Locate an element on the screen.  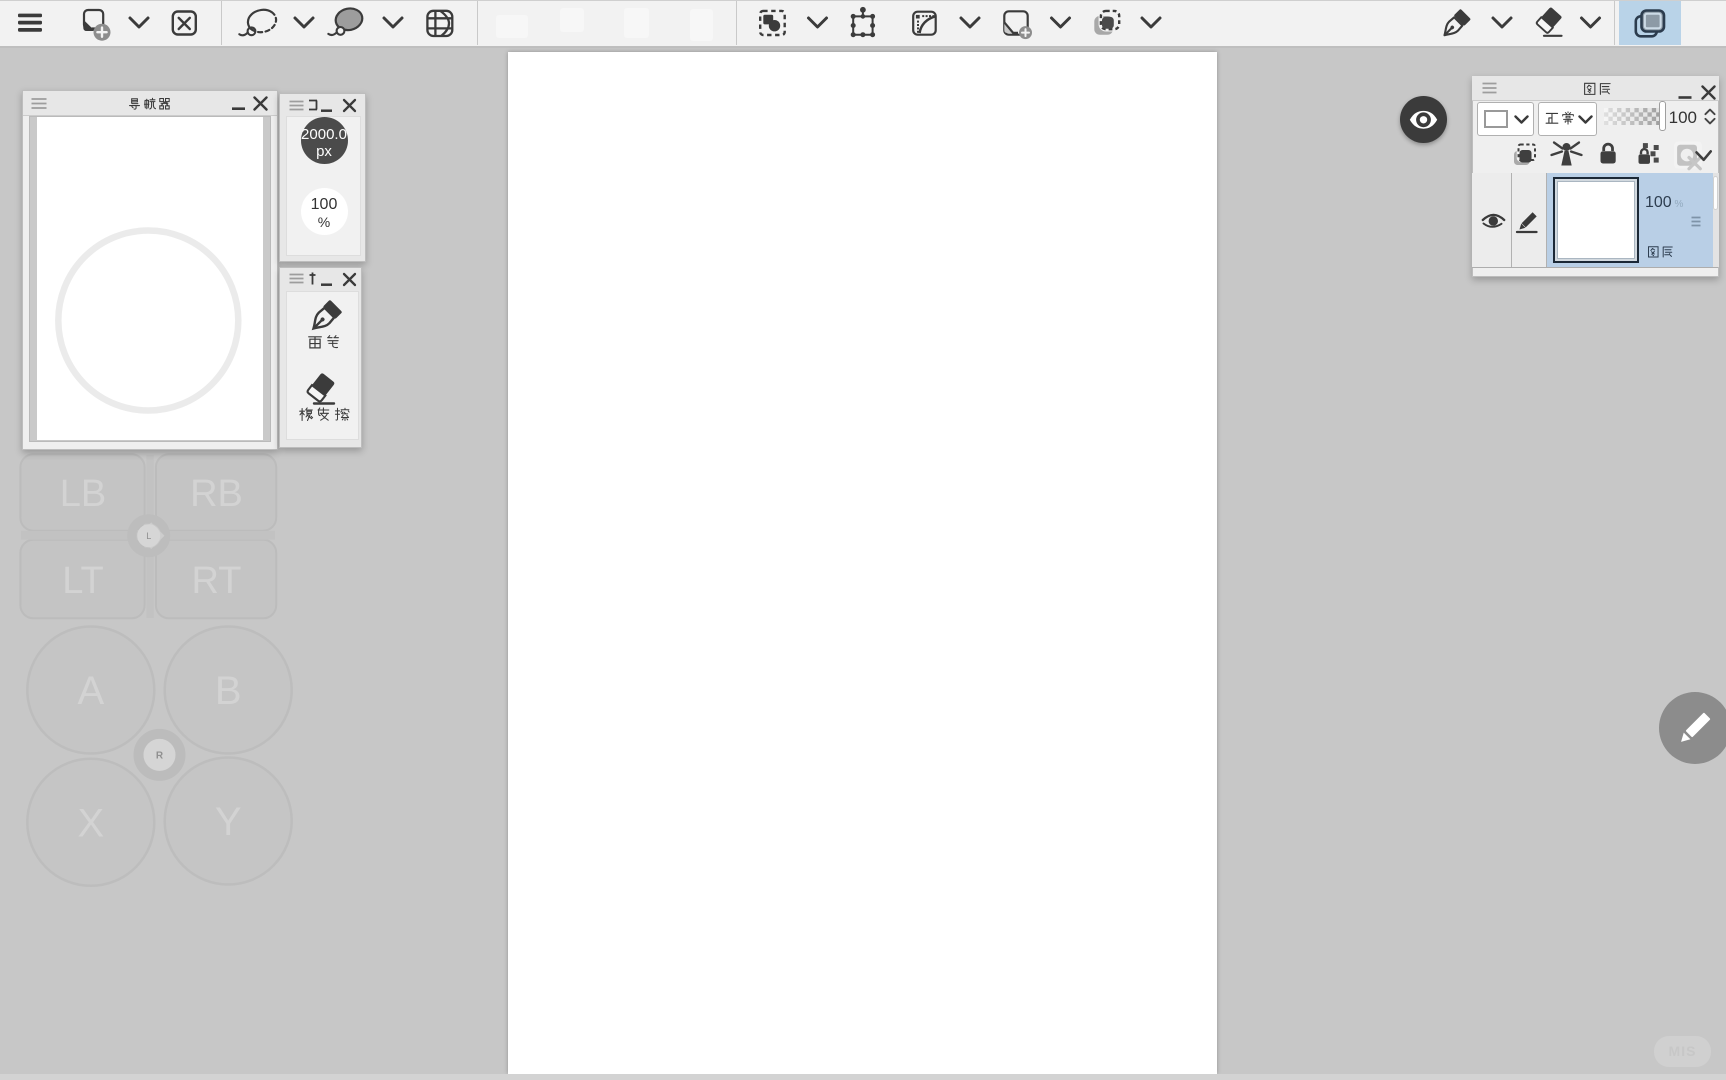
svg-text: RT is located at coordinates (217, 581).